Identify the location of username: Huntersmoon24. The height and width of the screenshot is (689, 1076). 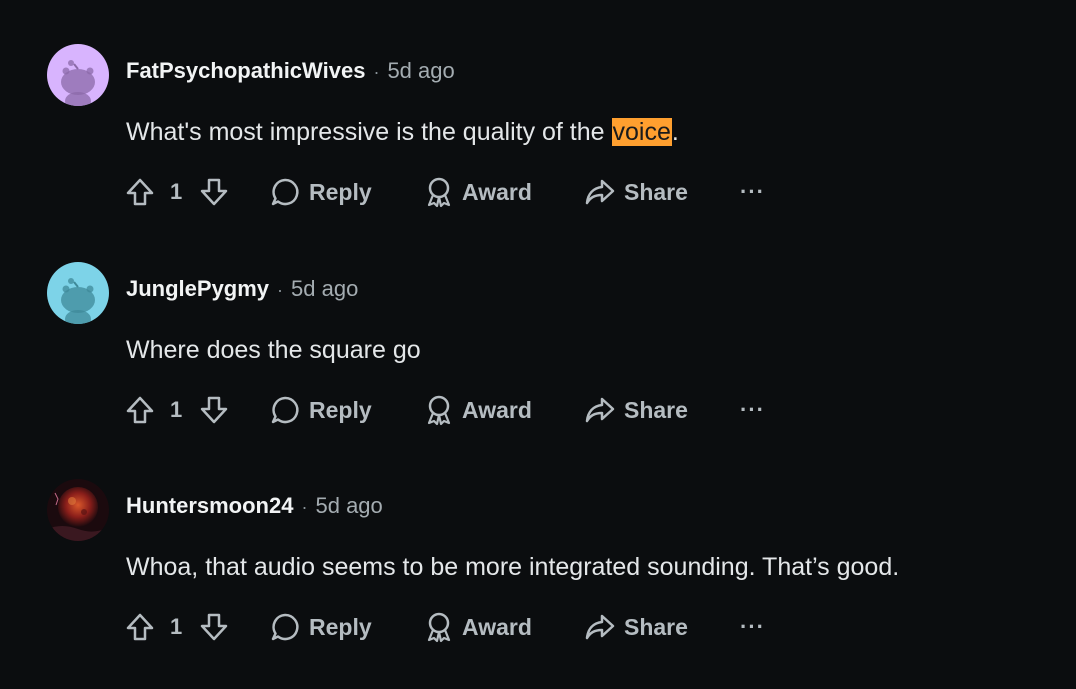
(209, 505).